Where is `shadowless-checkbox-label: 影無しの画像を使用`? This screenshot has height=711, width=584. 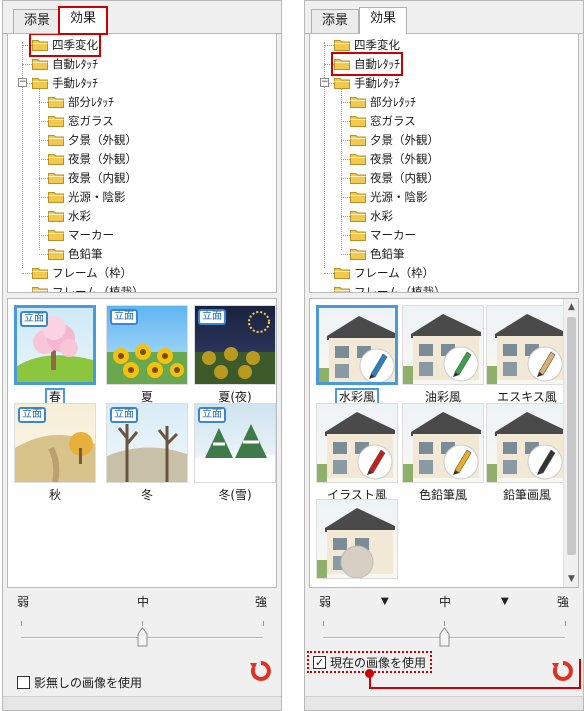 shadowless-checkbox-label: 影無しの画像を使用 is located at coordinates (88, 682).